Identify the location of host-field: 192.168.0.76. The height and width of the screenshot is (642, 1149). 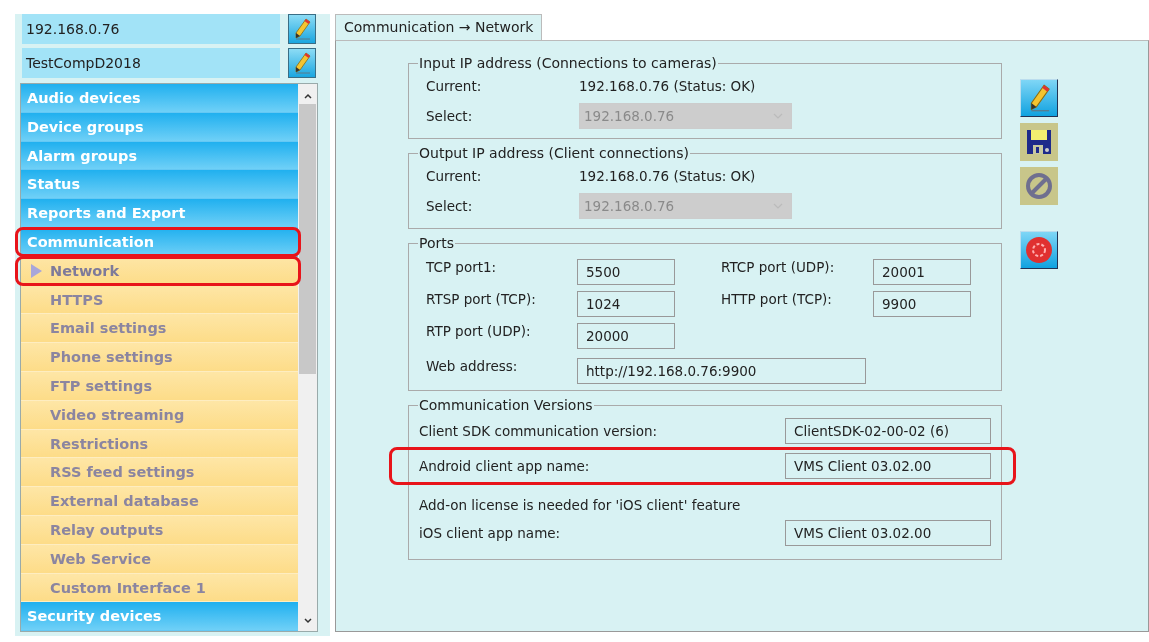
(151, 29).